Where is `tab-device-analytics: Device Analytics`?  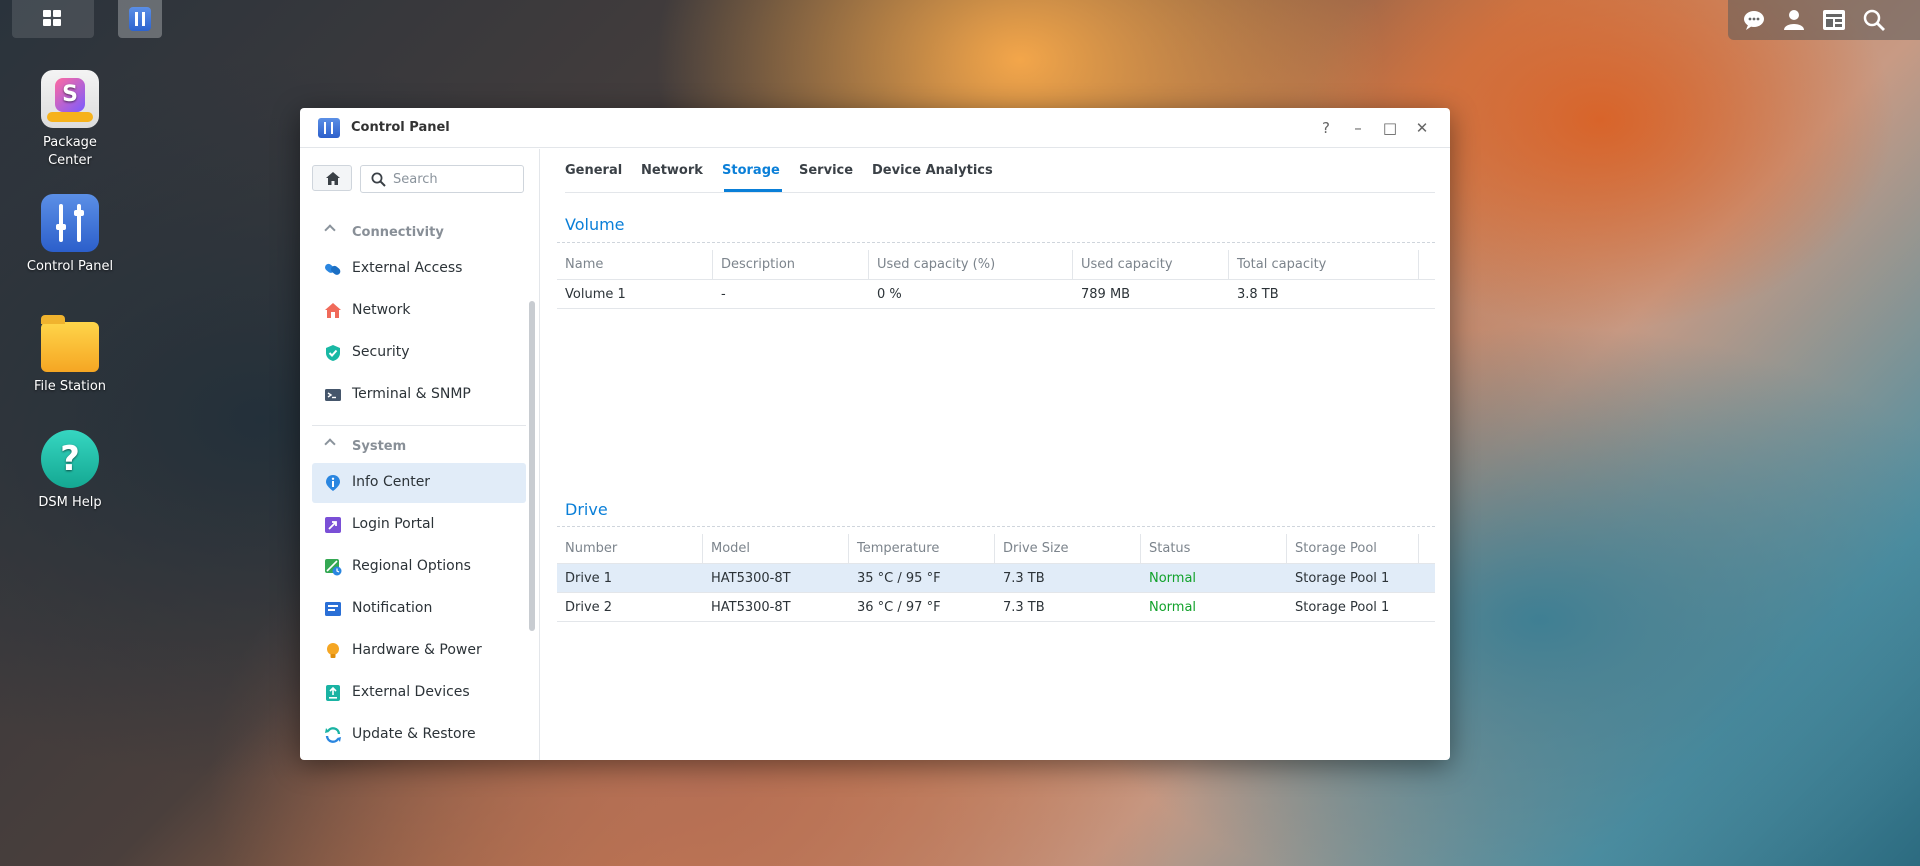
tab-device-analytics: Device Analytics is located at coordinates (932, 170).